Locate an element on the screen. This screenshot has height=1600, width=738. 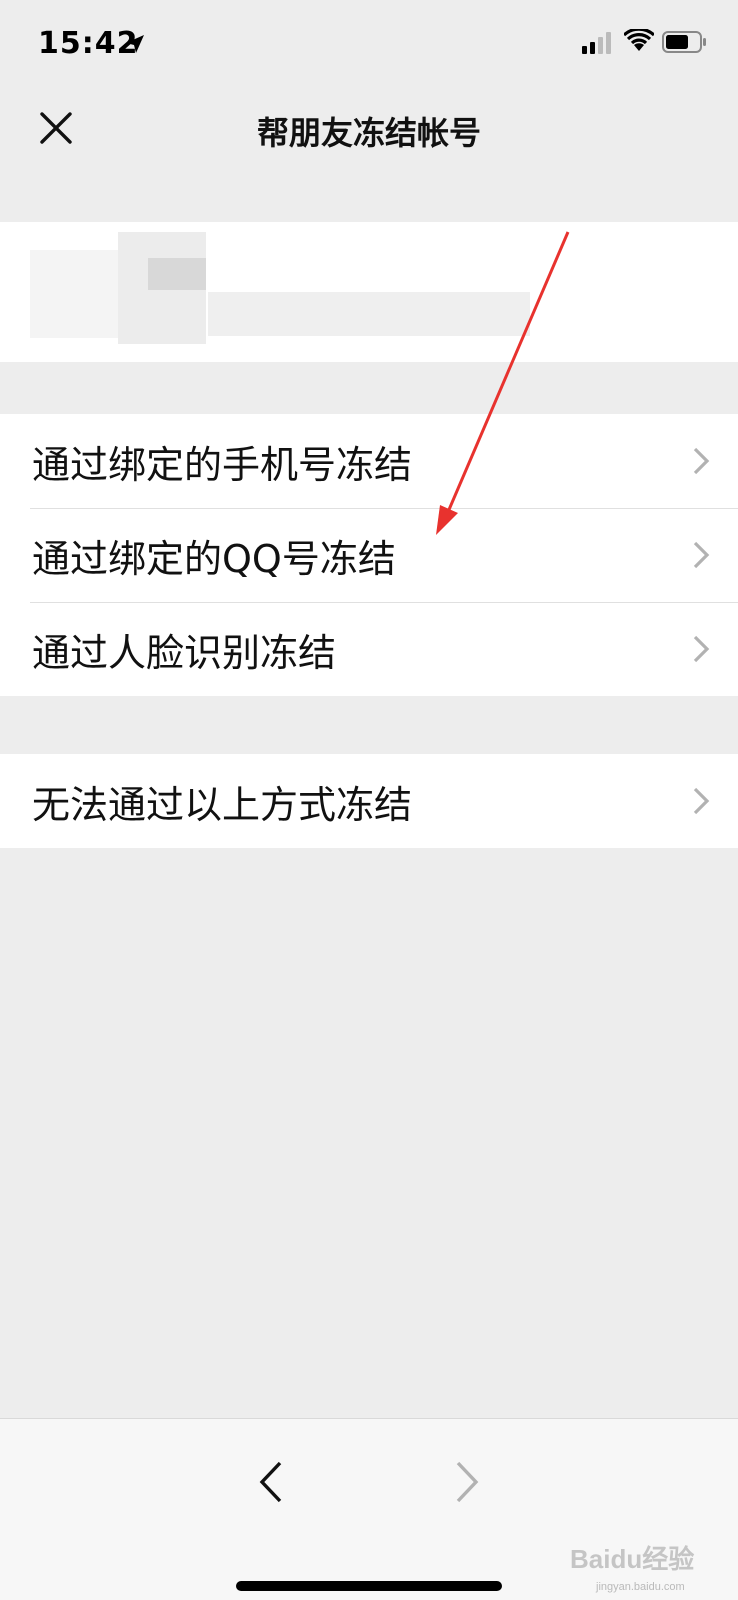
home-indicator is located at coordinates (369, 1586).